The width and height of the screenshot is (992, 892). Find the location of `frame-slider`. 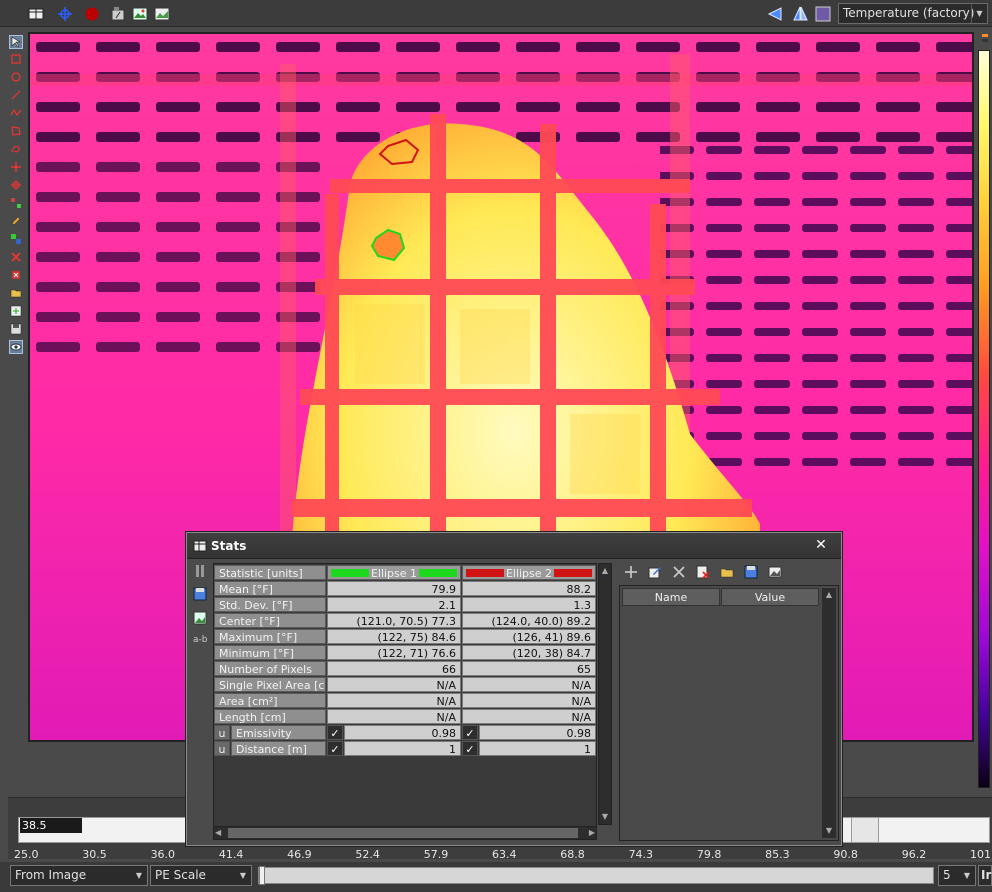

frame-slider is located at coordinates (596, 875).